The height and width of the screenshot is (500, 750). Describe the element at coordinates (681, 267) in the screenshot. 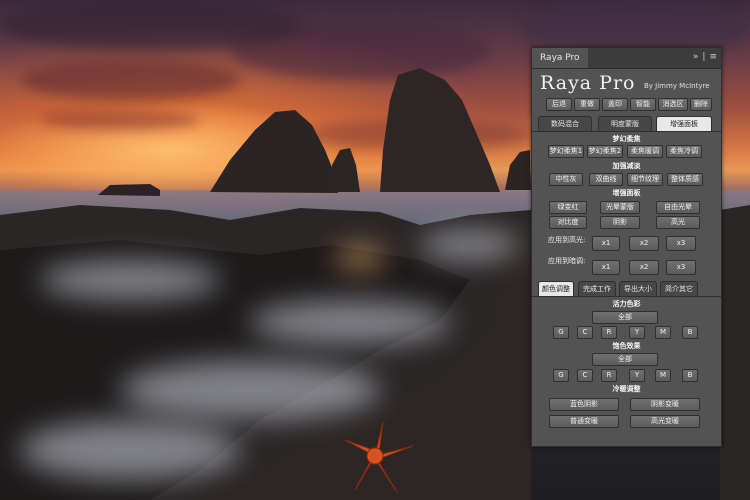

I see `shadow-x3-button: x3` at that location.